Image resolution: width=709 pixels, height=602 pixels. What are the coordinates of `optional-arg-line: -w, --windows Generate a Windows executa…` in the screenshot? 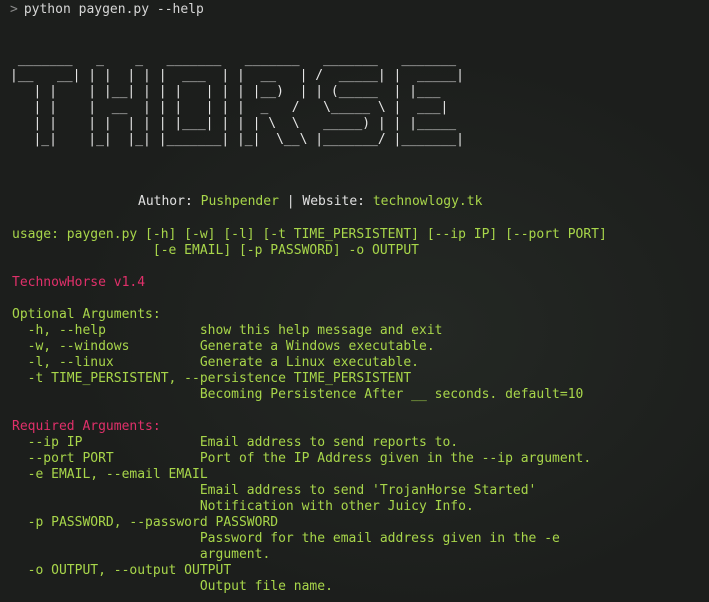 It's located at (223, 346).